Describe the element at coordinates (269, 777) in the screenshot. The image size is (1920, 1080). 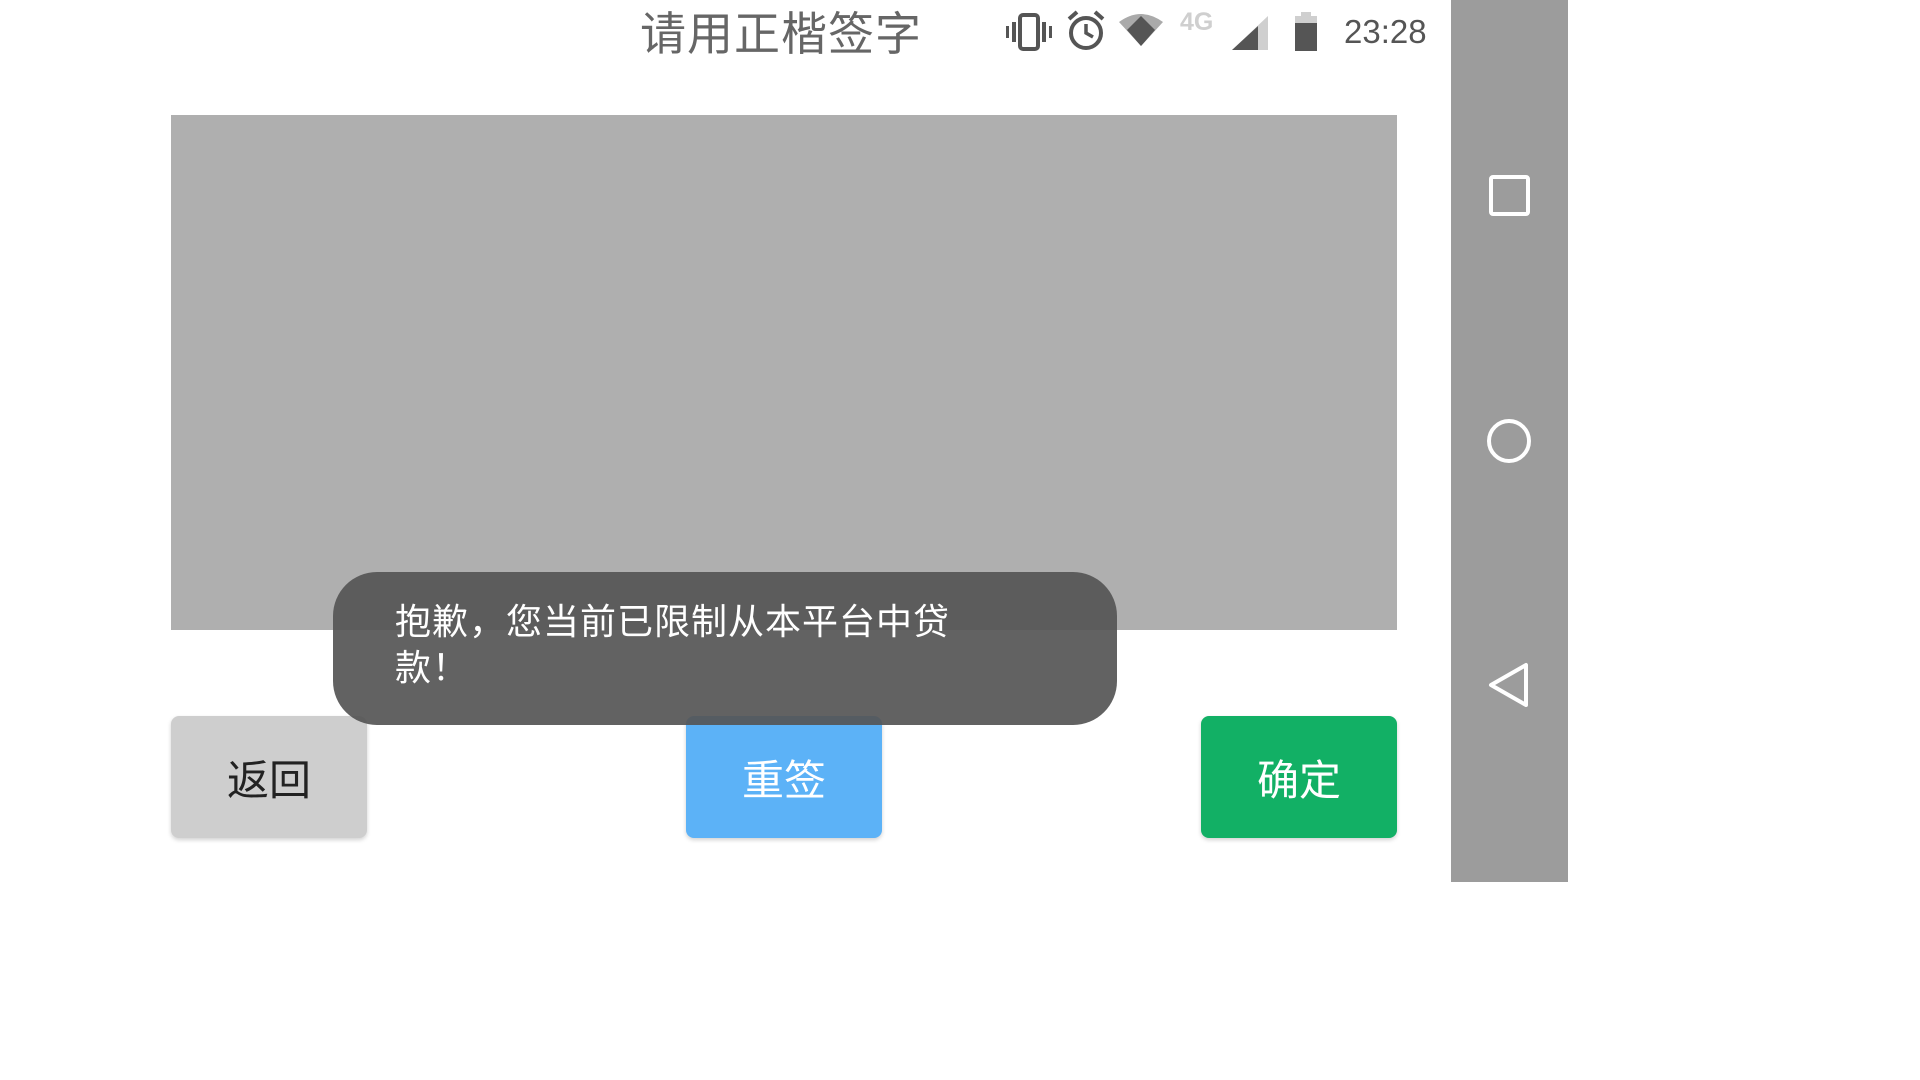
I see `back-button: 返回` at that location.